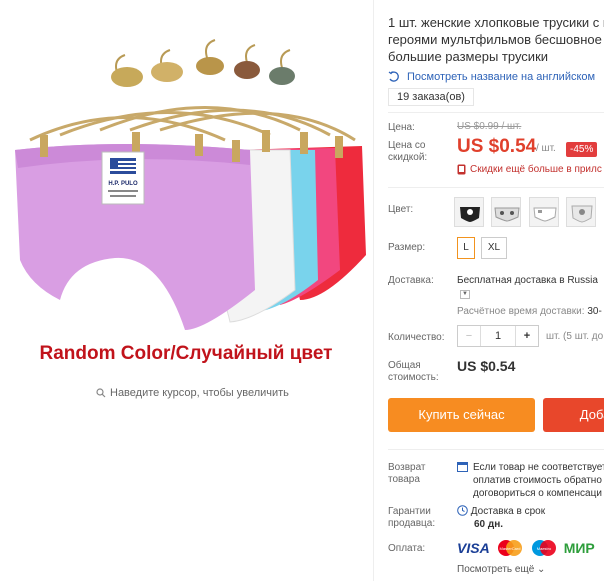 This screenshot has width=604, height=581. Describe the element at coordinates (537, 493) in the screenshot. I see `return-line: договориться о компенсаци` at that location.